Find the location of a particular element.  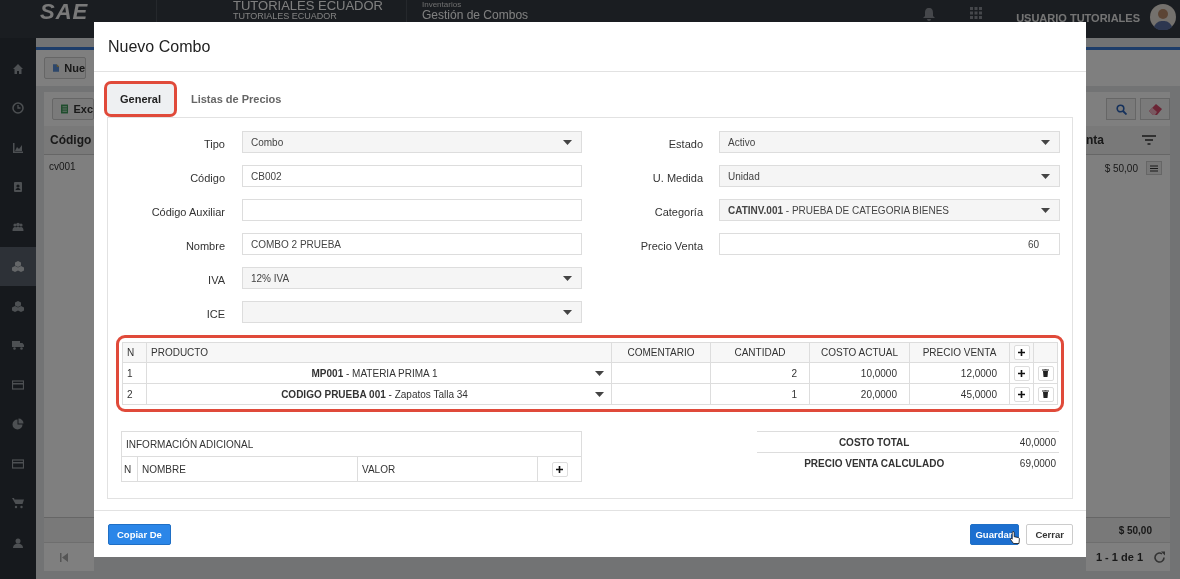

search-button is located at coordinates (1121, 109).